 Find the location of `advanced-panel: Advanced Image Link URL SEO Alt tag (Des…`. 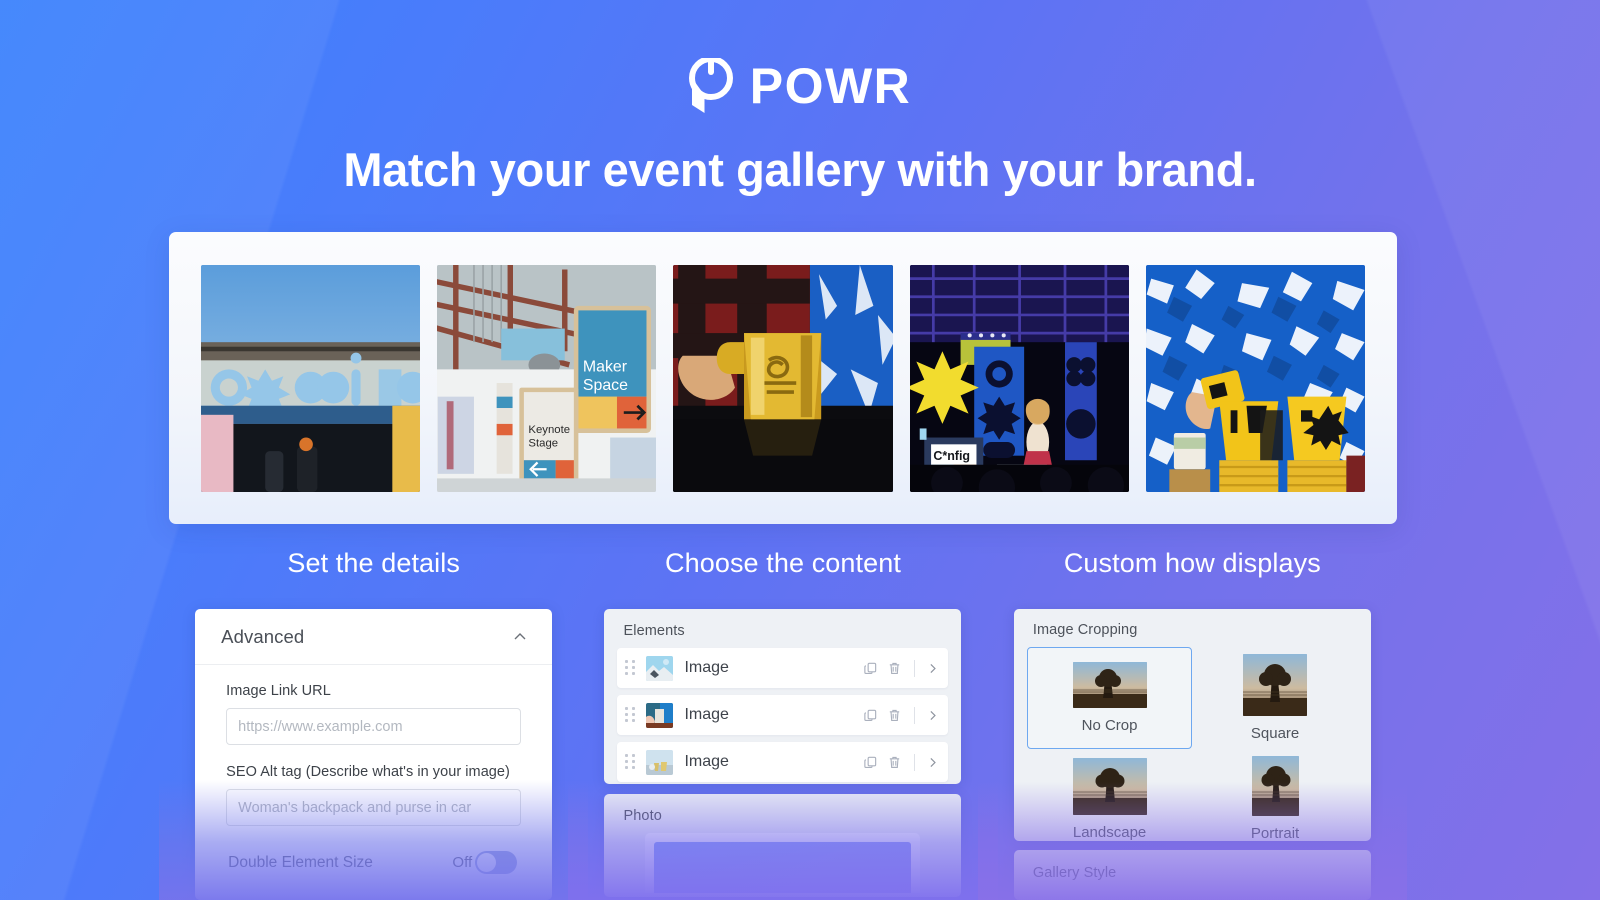

advanced-panel: Advanced Image Link URL SEO Alt tag (Des… is located at coordinates (374, 754).